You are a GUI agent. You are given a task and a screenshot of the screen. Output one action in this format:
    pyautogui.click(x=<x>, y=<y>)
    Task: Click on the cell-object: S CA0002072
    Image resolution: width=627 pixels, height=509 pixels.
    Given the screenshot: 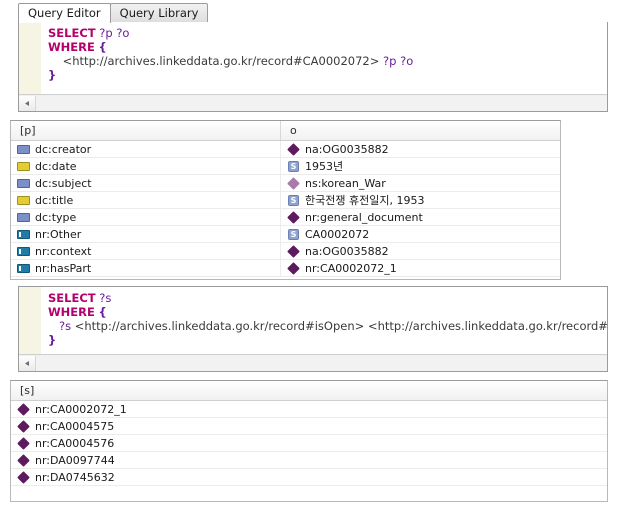 What is the action you would take?
    pyautogui.click(x=420, y=234)
    